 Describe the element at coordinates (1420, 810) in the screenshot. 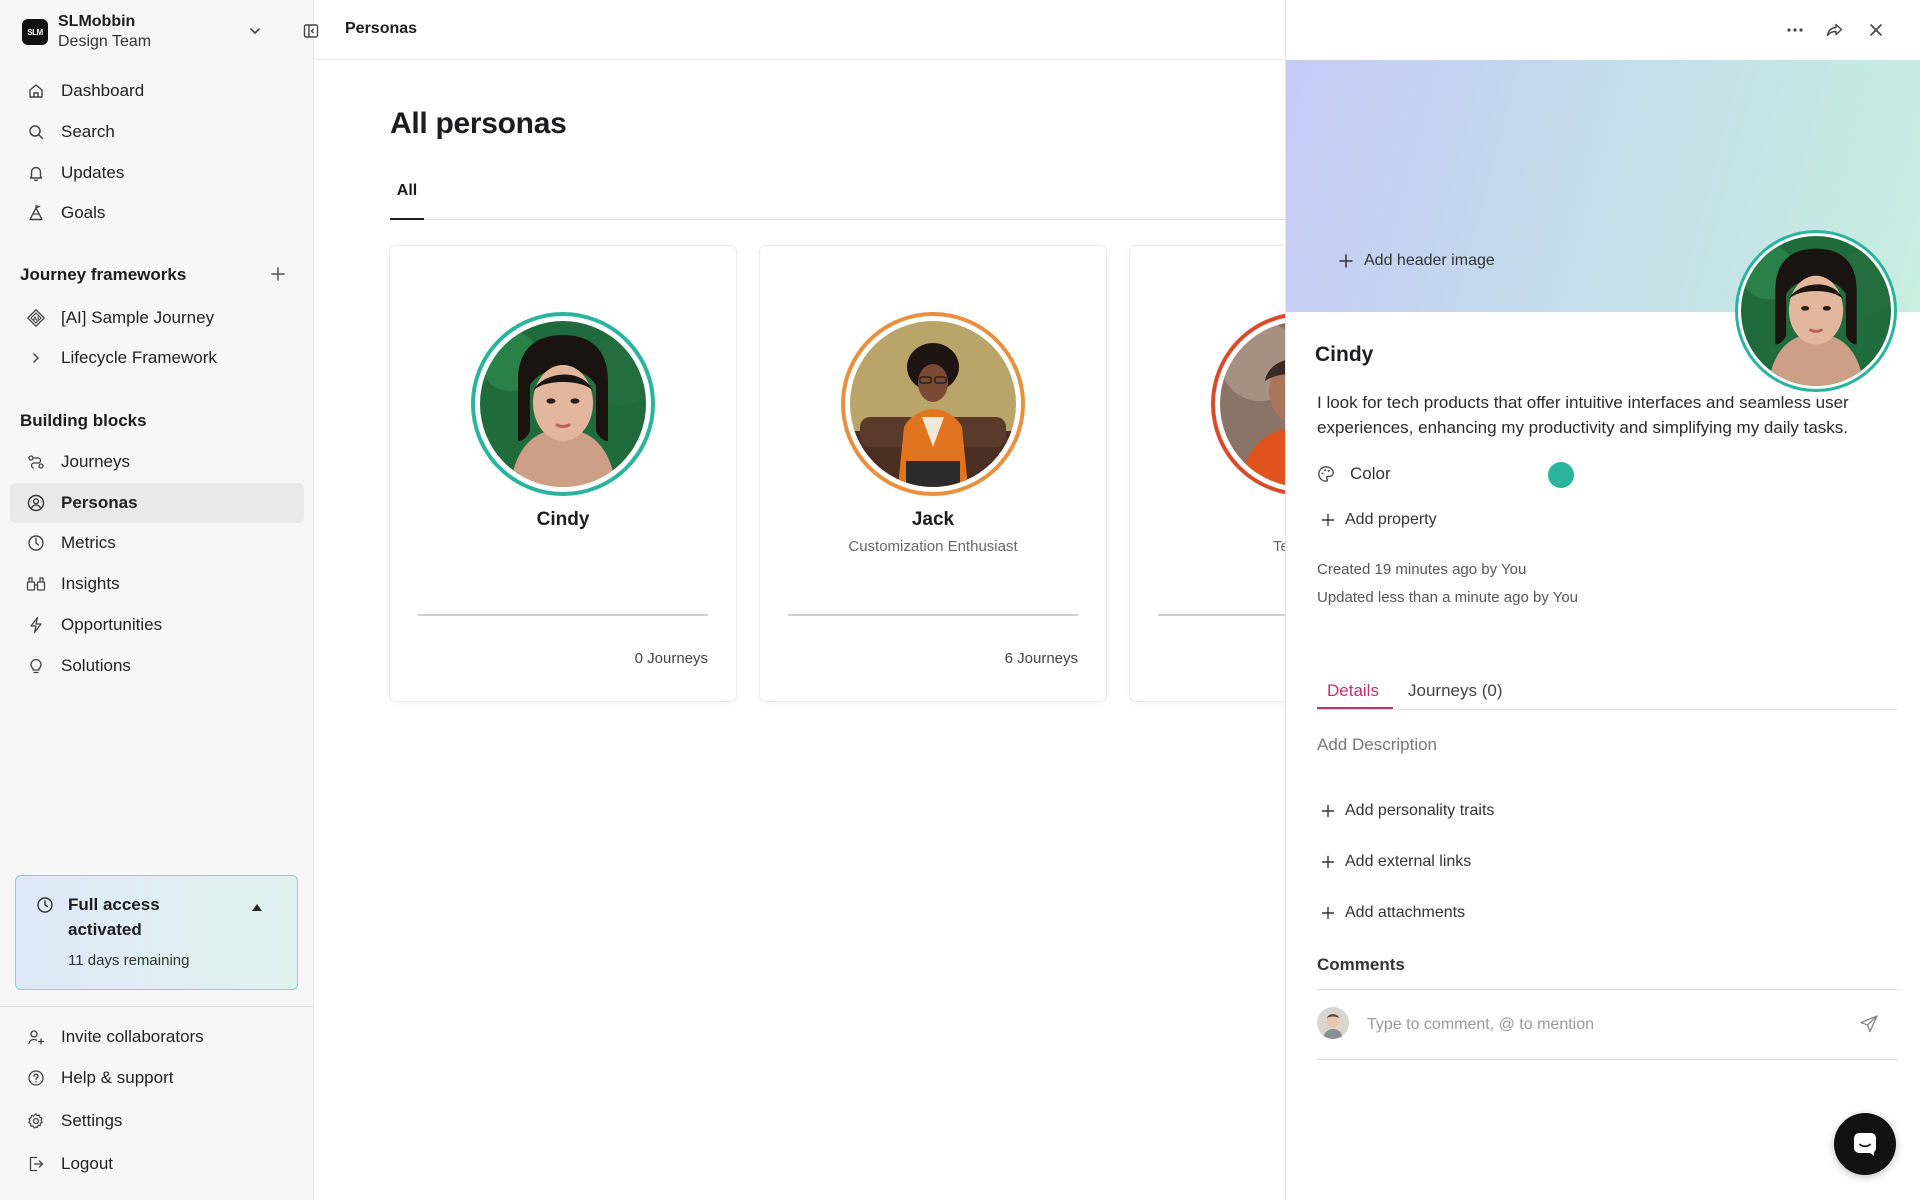

I see `add-personality-traits-label: Add personality traits` at that location.